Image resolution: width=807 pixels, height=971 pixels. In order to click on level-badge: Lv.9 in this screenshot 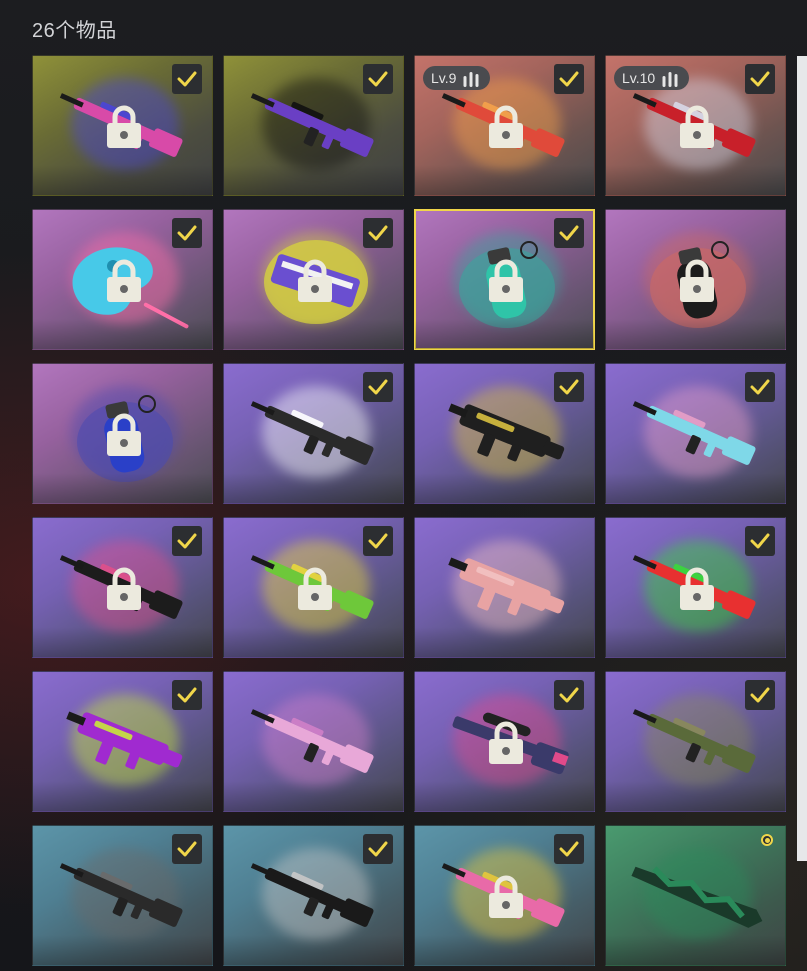, I will do `click(457, 78)`.